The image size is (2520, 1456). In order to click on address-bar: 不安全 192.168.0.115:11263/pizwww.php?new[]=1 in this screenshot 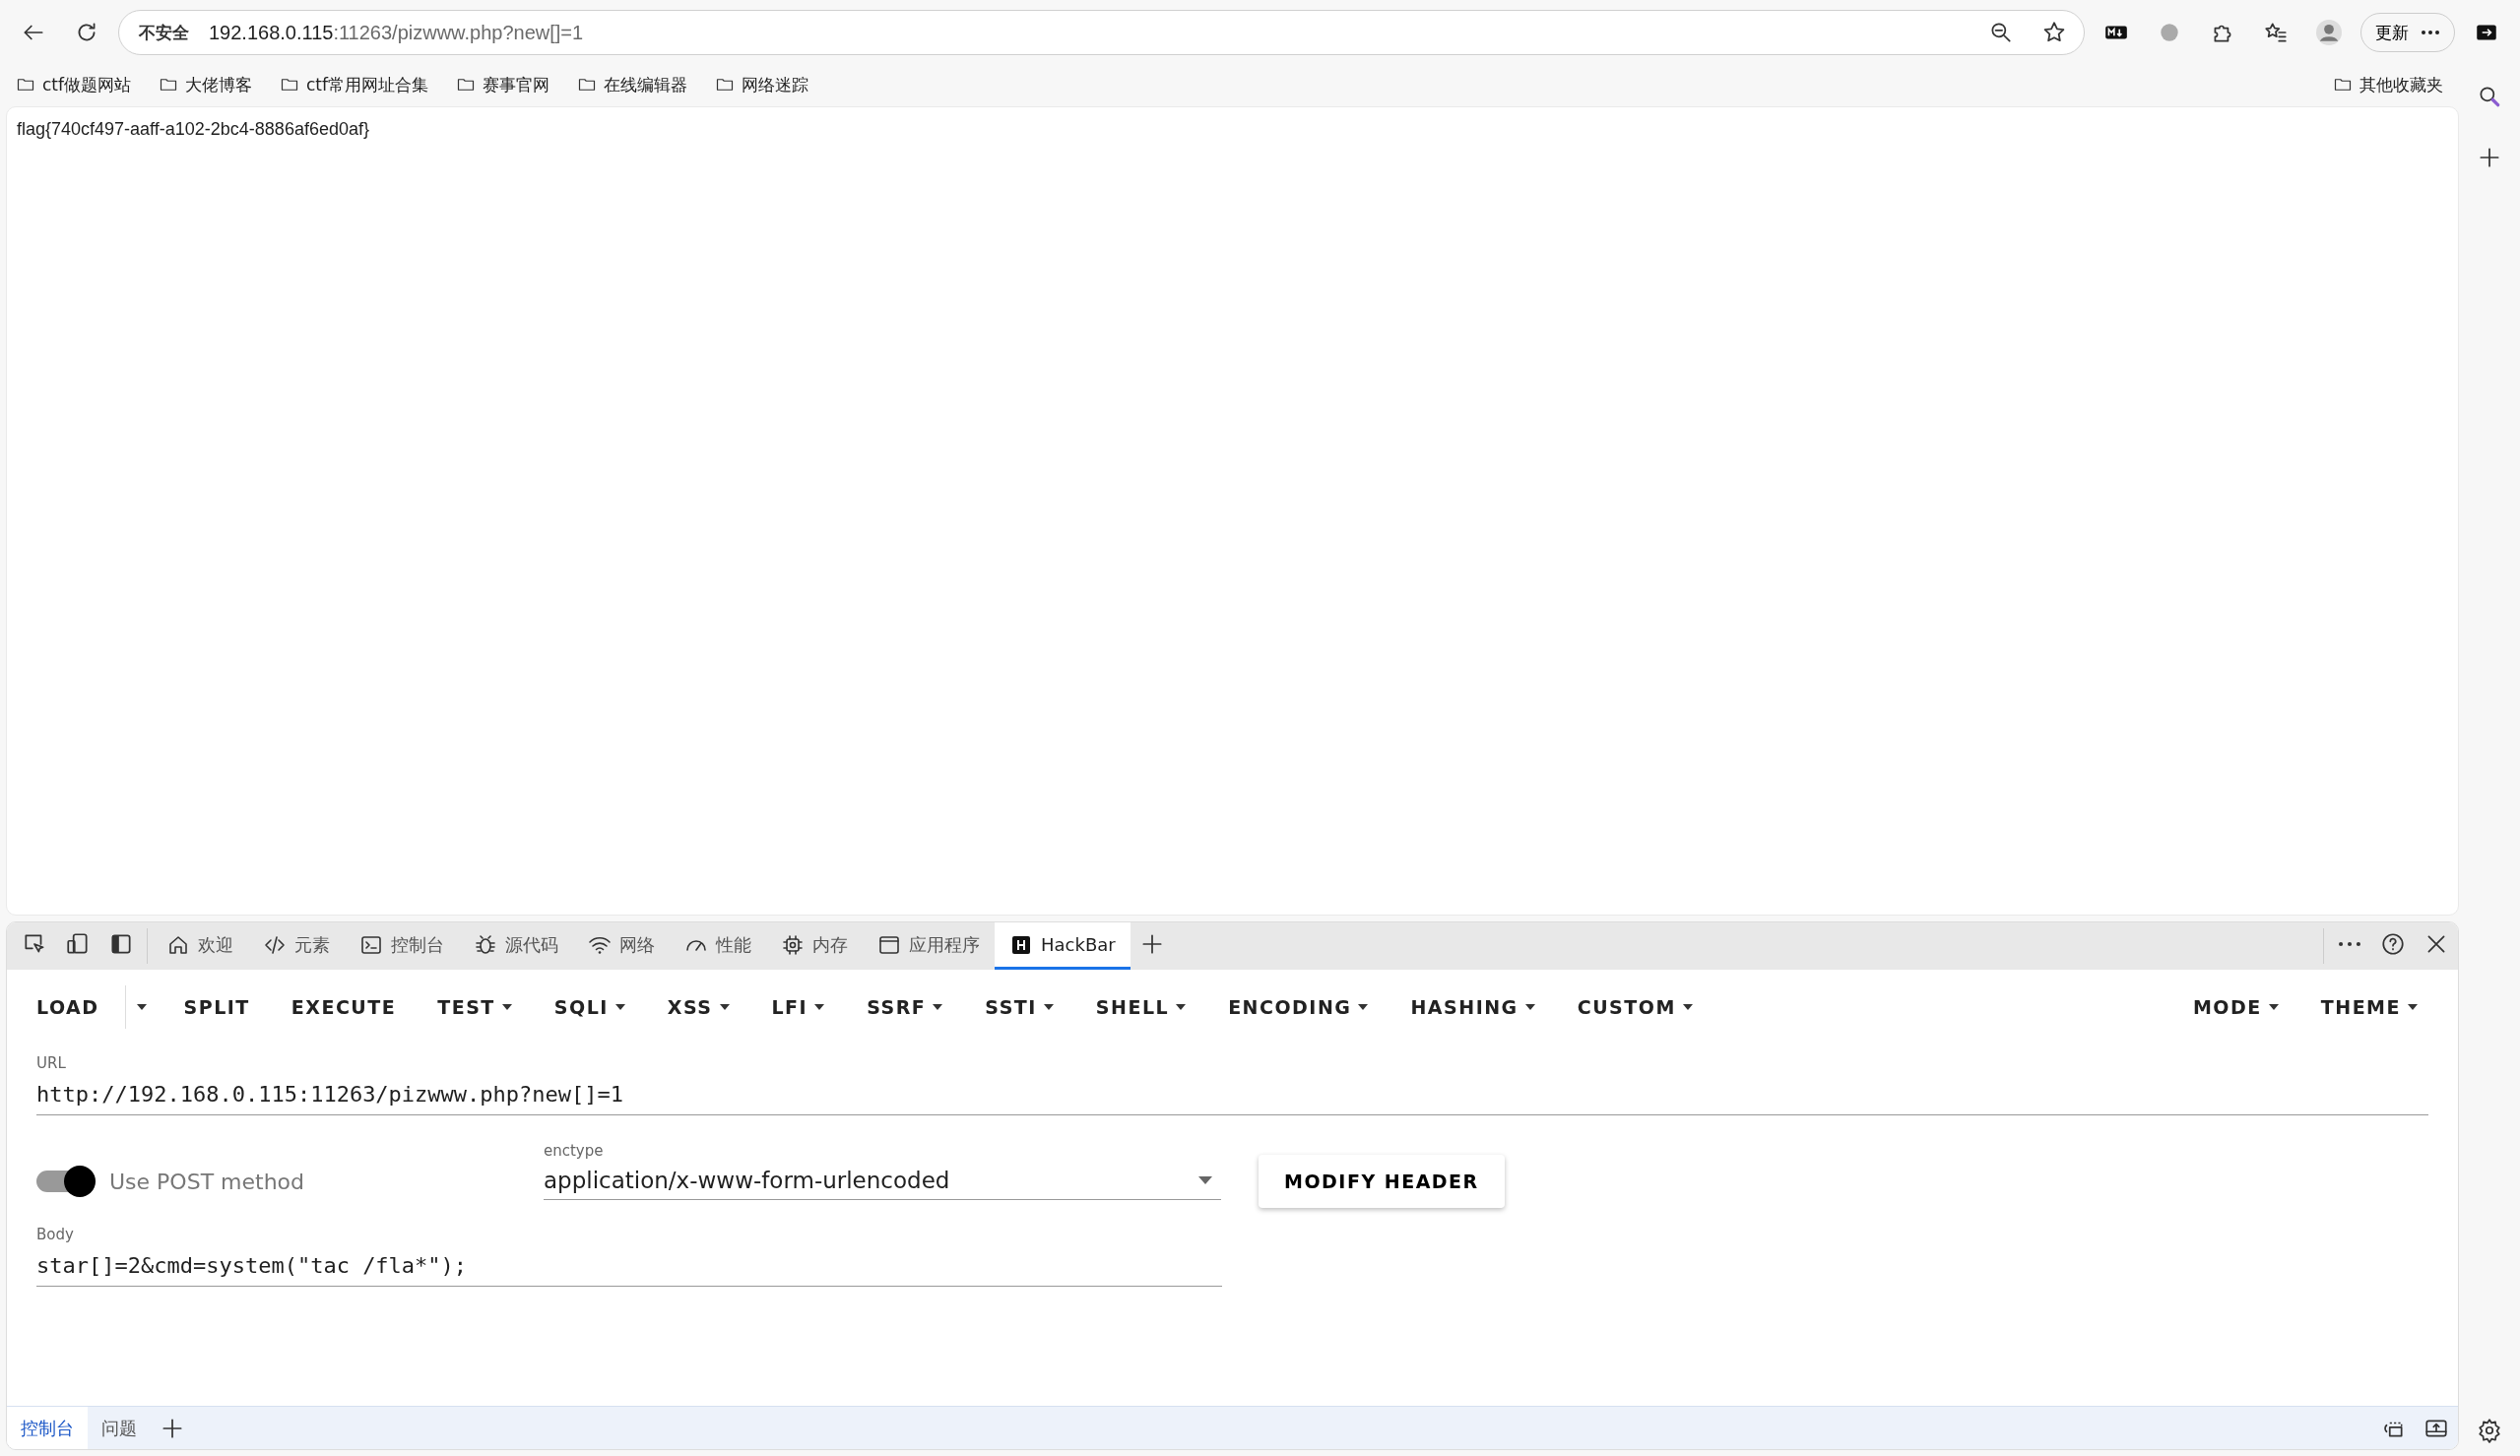, I will do `click(1101, 32)`.